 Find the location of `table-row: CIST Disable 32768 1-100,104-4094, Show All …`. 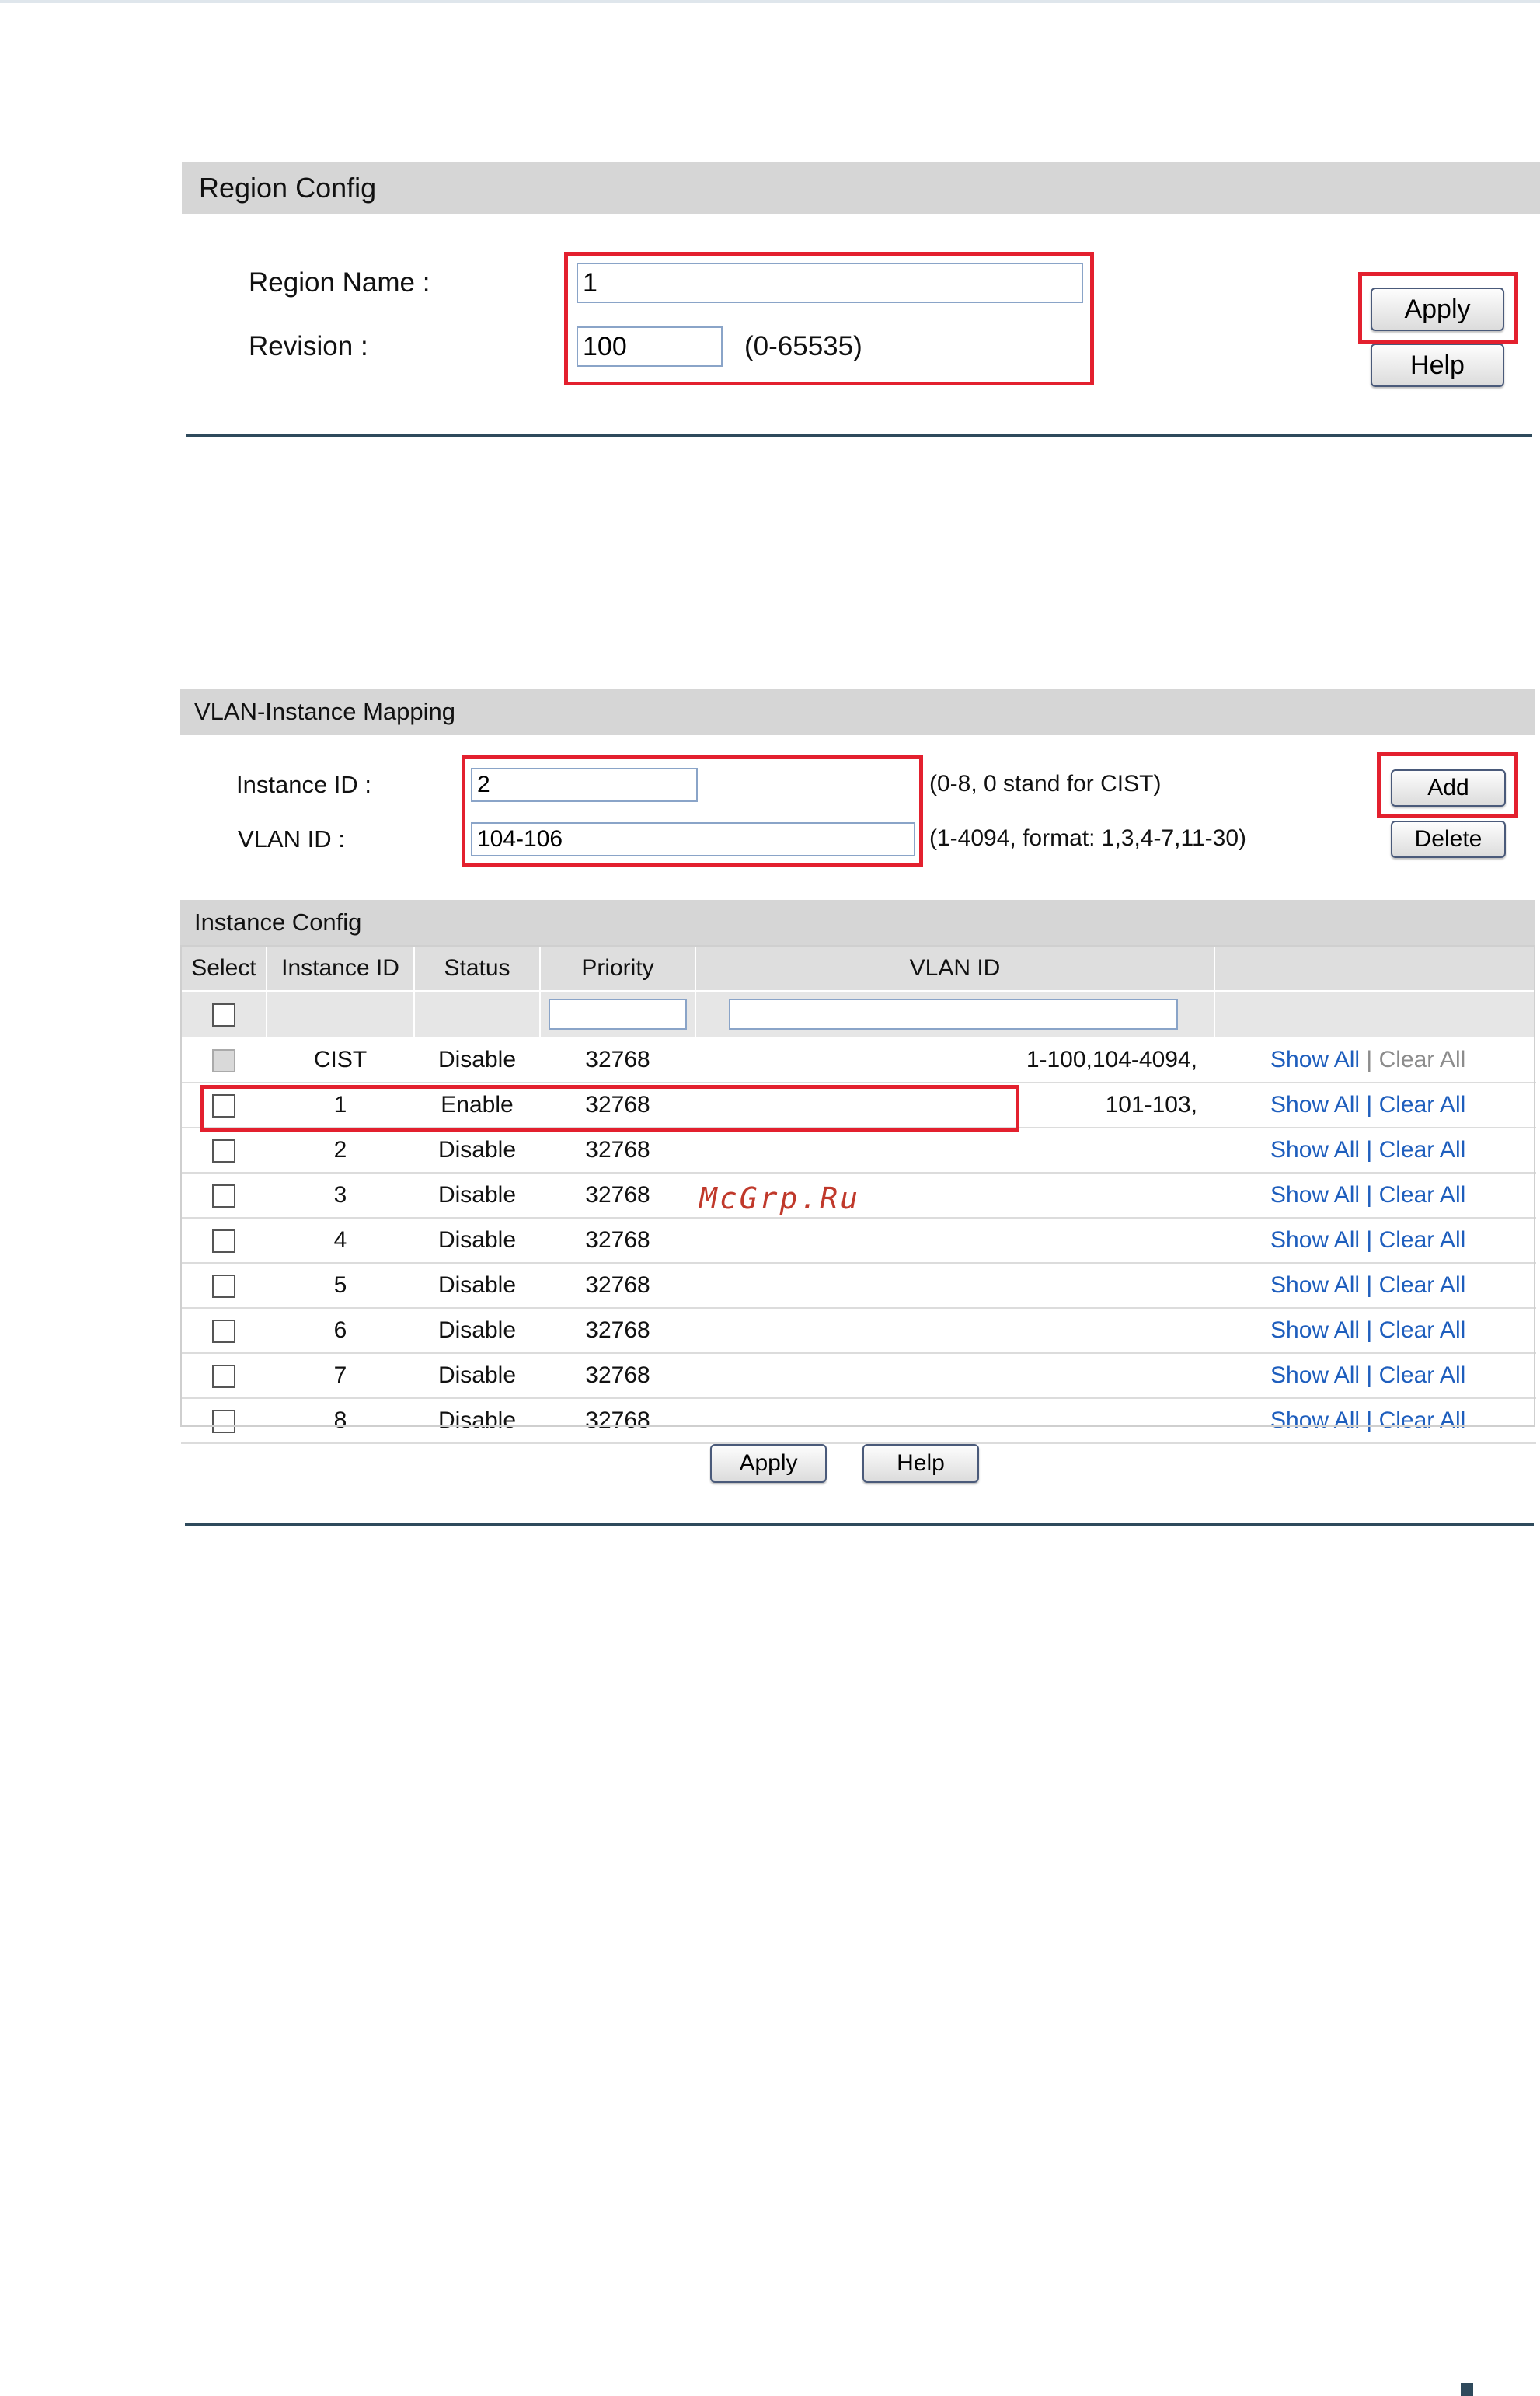

table-row: CIST Disable 32768 1-100,104-4094, Show All … is located at coordinates (858, 1061).